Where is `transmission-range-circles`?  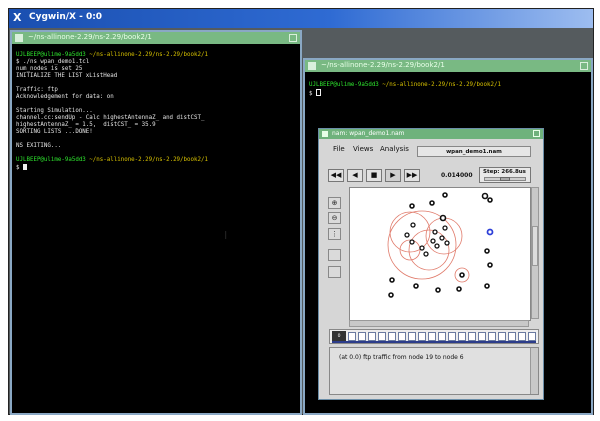 transmission-range-circles is located at coordinates (428, 246).